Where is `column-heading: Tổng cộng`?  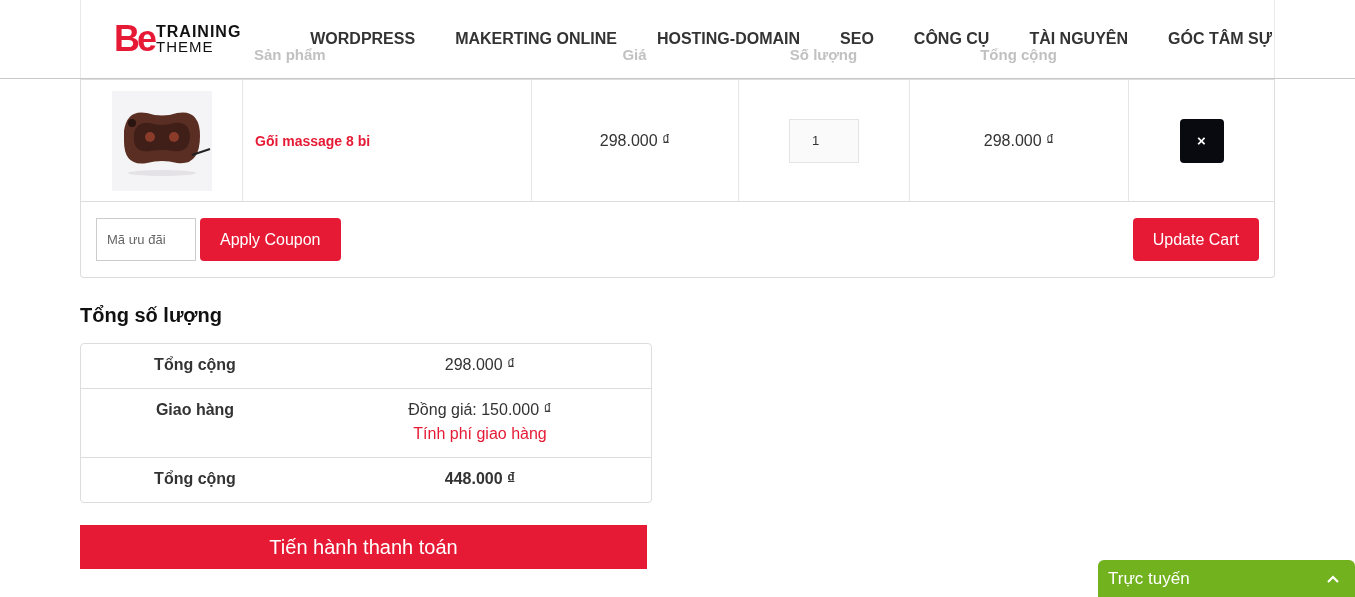
column-heading: Tổng cộng is located at coordinates (1018, 54).